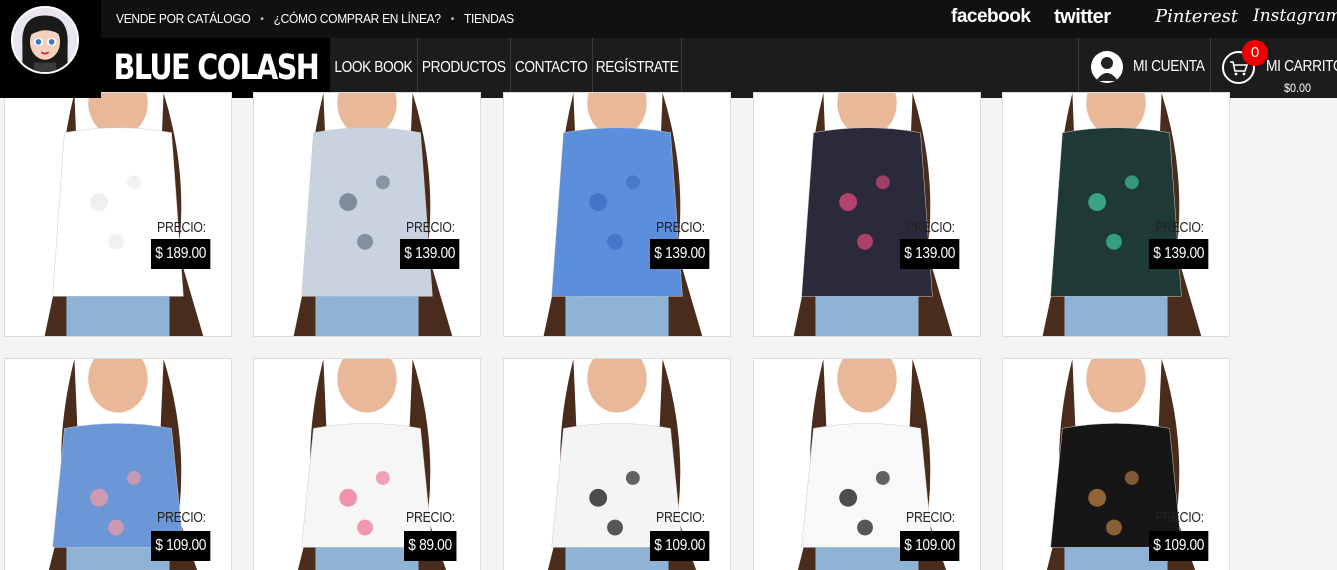 The width and height of the screenshot is (1337, 570). Describe the element at coordinates (1301, 66) in the screenshot. I see `my-cart-label: MI CARRITO` at that location.